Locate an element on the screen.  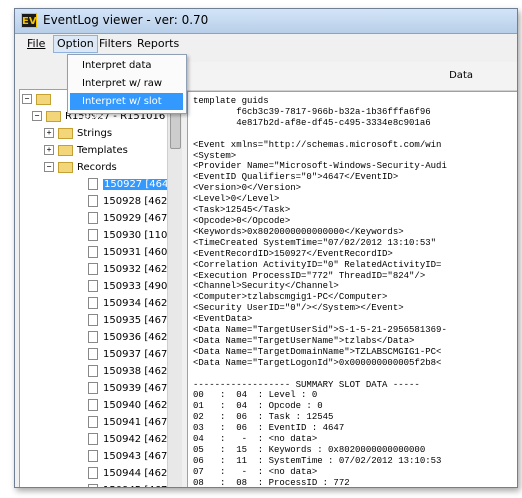
menu-bar: File Option Filters Reports is located at coordinates (266, 44).